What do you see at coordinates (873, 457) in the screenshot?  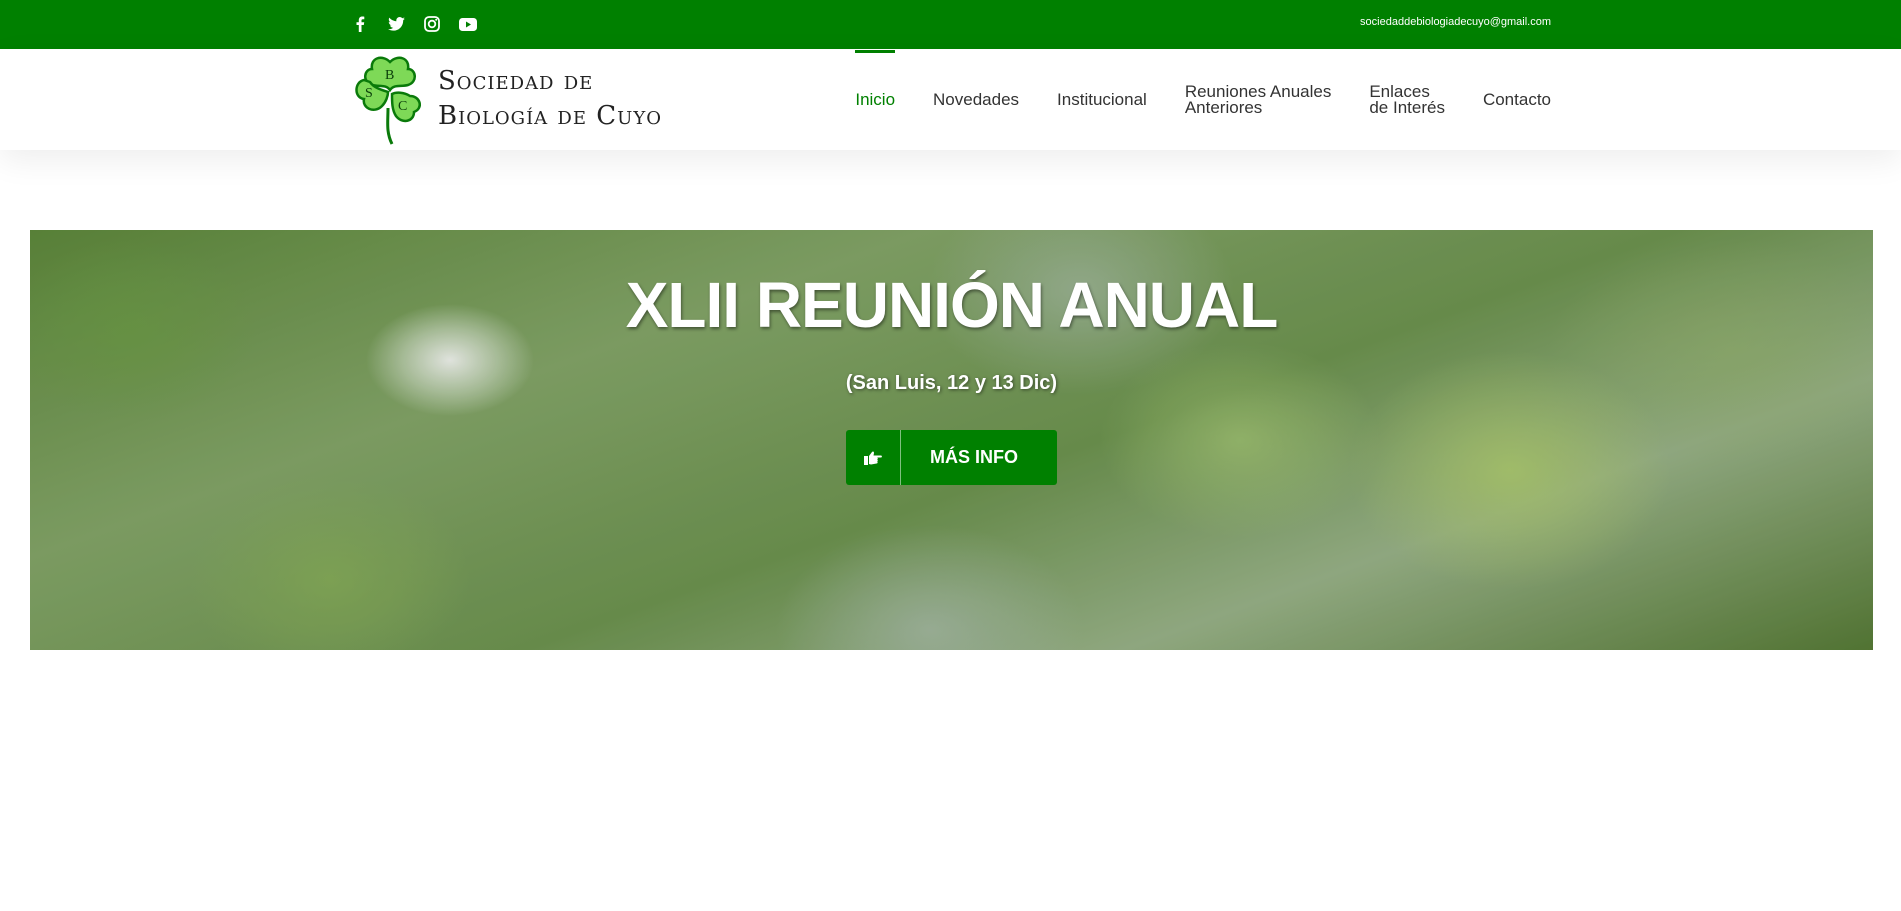 I see `hand-pointing-right-icon` at bounding box center [873, 457].